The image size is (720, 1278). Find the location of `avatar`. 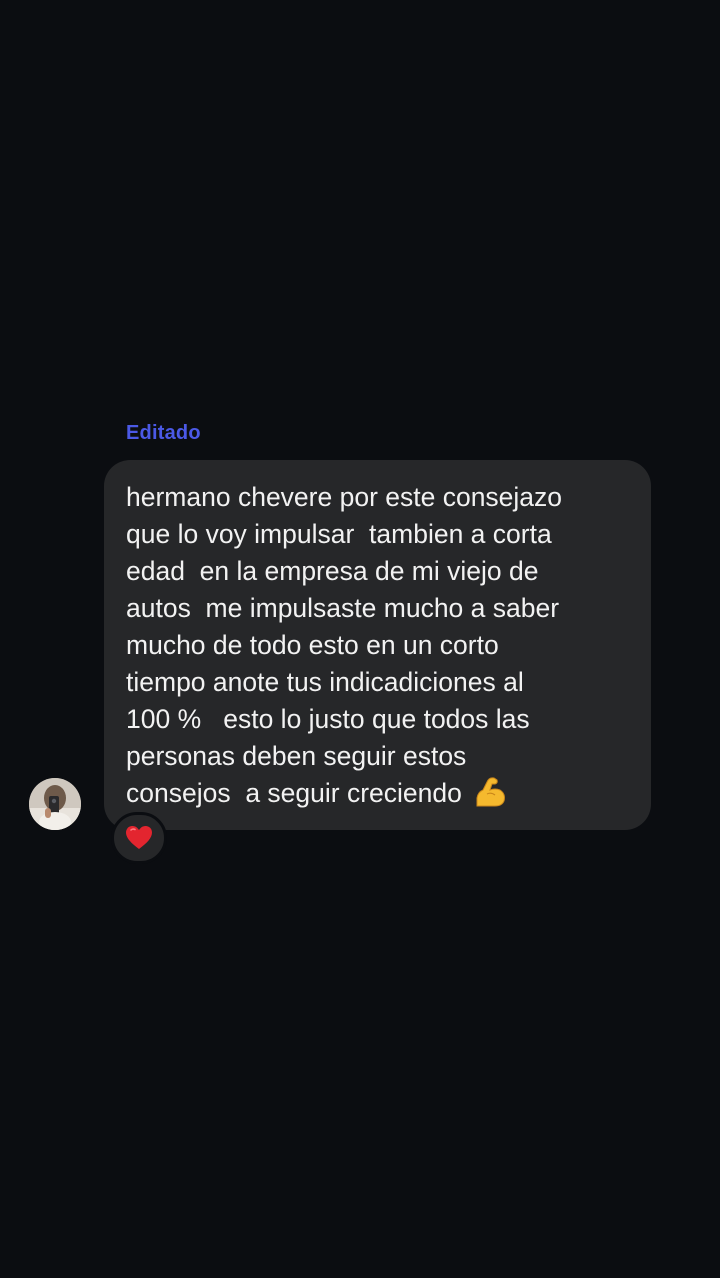

avatar is located at coordinates (55, 804).